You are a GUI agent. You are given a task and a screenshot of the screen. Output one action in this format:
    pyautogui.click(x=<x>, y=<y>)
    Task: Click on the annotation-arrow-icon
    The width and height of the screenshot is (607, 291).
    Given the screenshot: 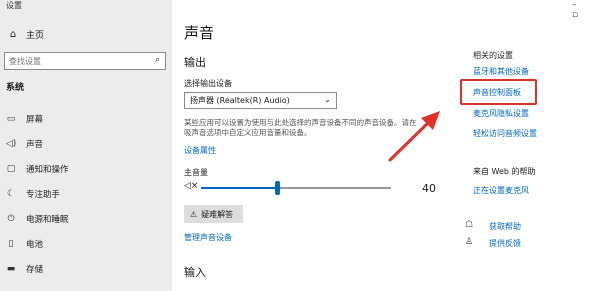 What is the action you would take?
    pyautogui.click(x=414, y=136)
    